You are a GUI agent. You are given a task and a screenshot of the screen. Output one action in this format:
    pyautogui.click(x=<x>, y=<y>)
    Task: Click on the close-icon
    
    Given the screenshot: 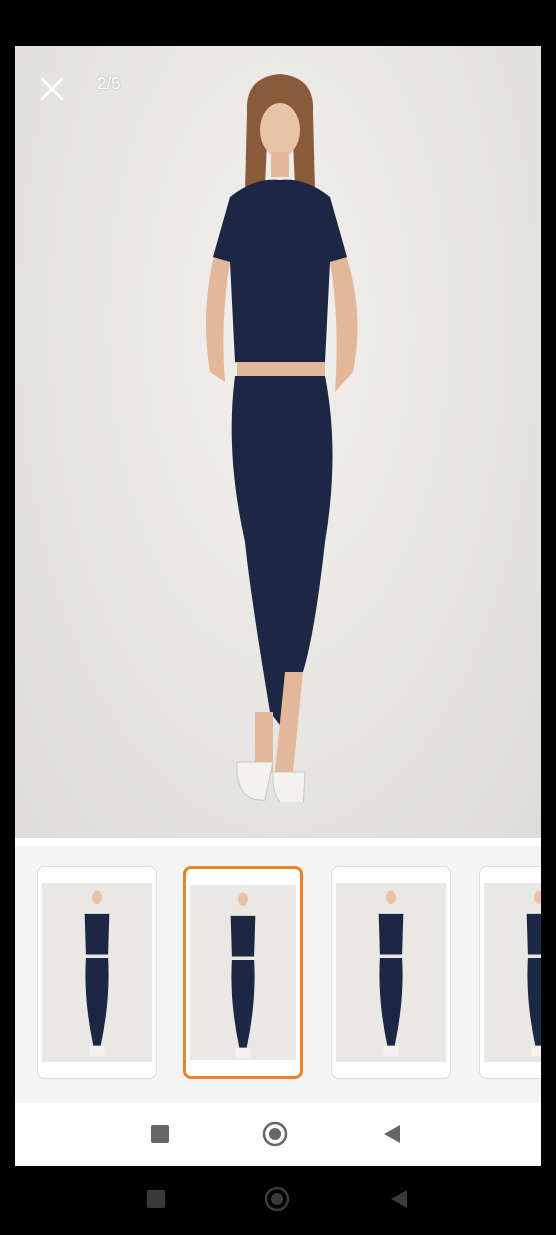 What is the action you would take?
    pyautogui.click(x=52, y=89)
    